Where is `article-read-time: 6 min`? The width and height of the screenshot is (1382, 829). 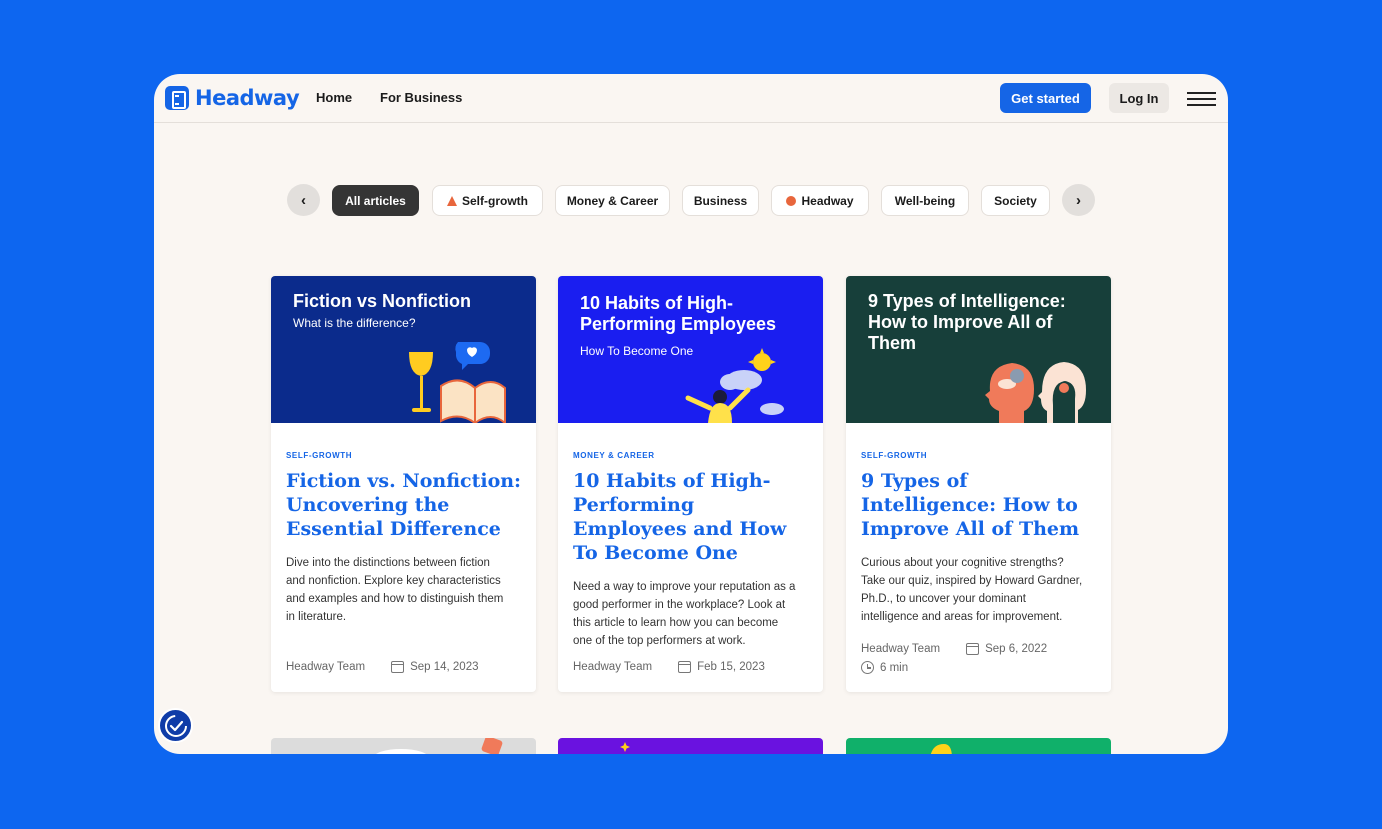
article-read-time: 6 min is located at coordinates (884, 667).